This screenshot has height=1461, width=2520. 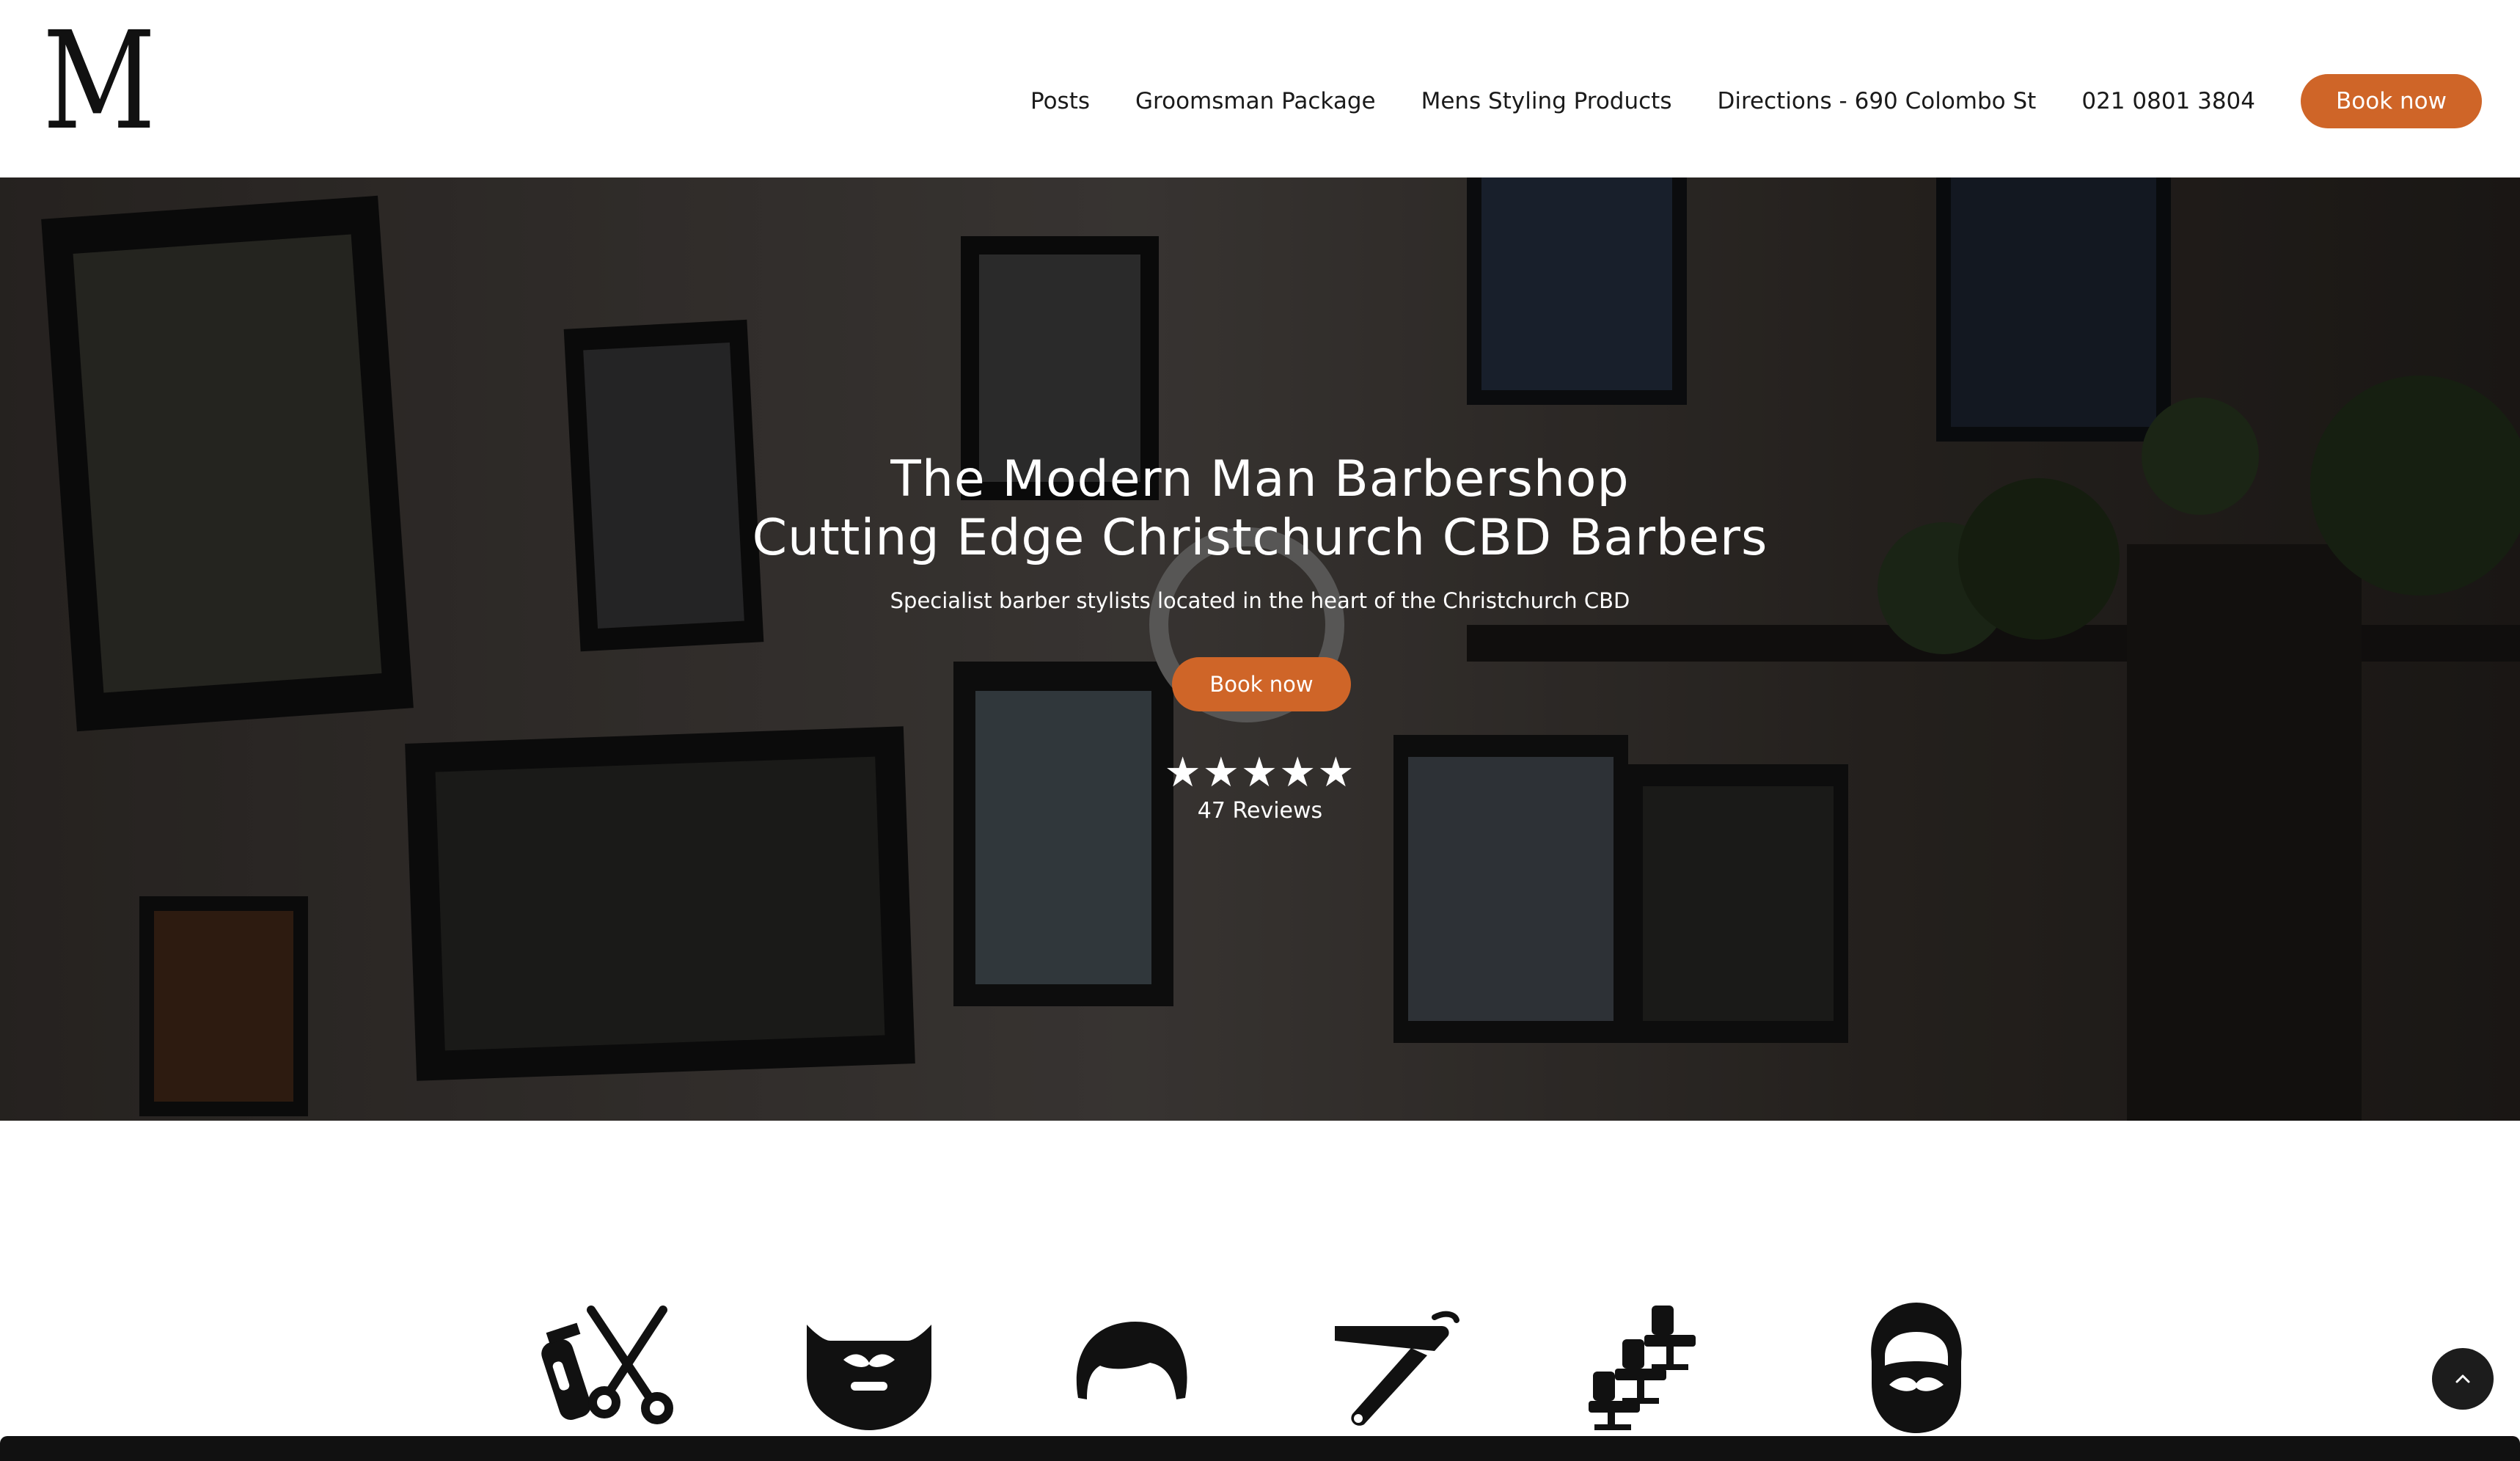 What do you see at coordinates (1878, 101) in the screenshot?
I see `nav-link-directions: Directions - 690 Colombo St` at bounding box center [1878, 101].